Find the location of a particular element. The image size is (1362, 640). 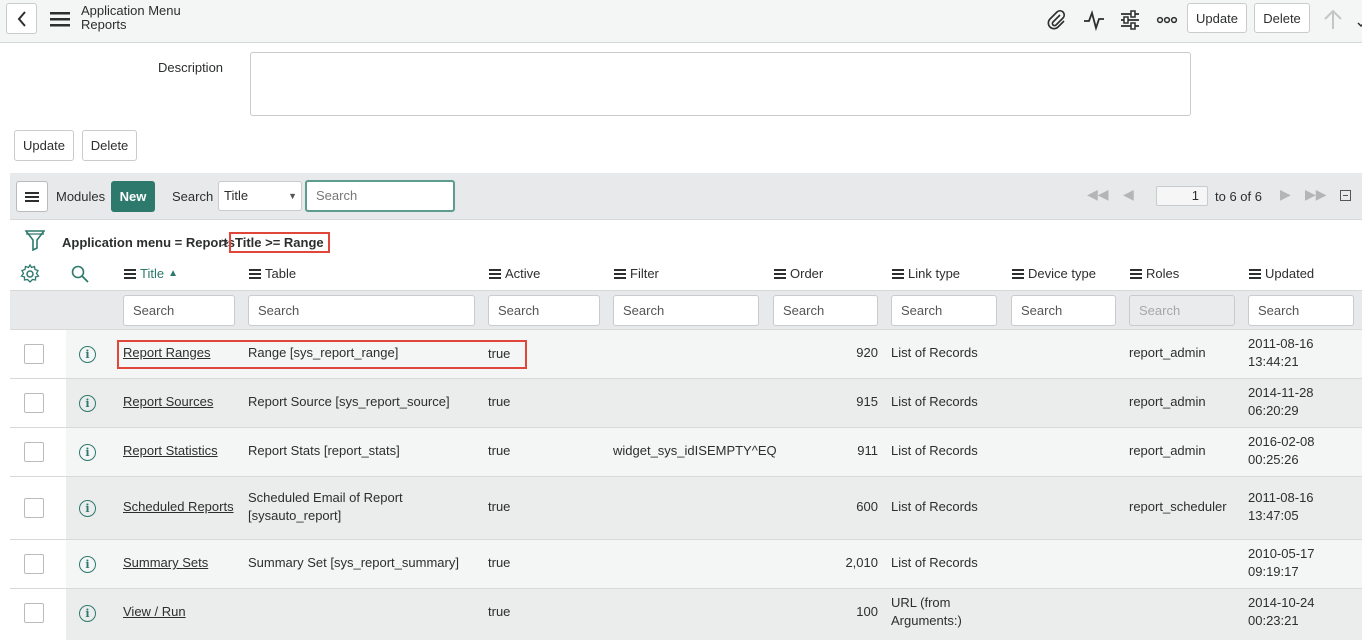

description-textarea is located at coordinates (720, 84).